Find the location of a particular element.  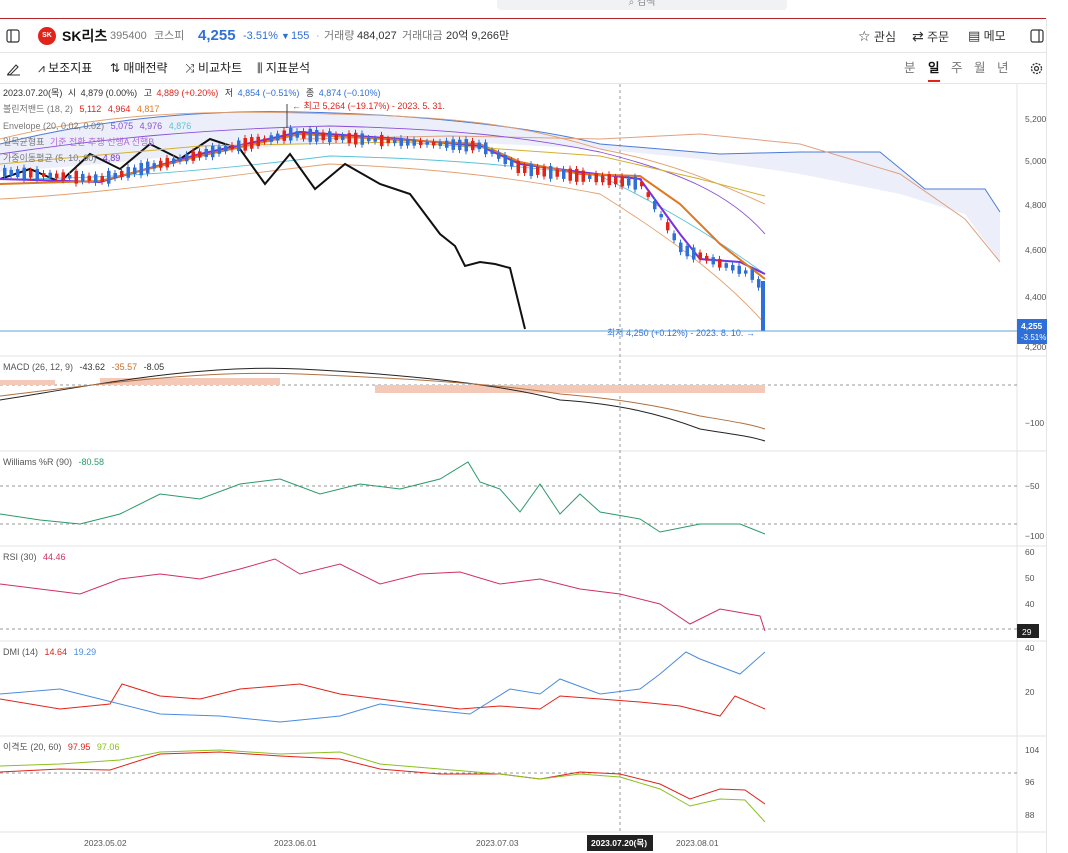

ichimoku-lagging-line is located at coordinates (263, 233).